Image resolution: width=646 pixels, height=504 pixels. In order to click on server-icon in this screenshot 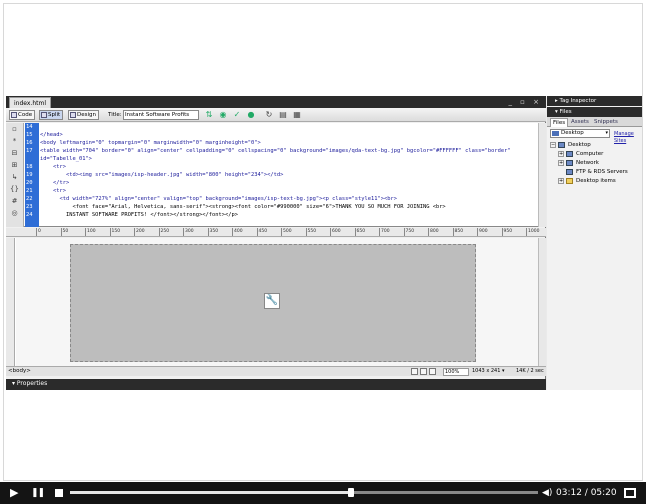, I will do `click(569, 171)`.